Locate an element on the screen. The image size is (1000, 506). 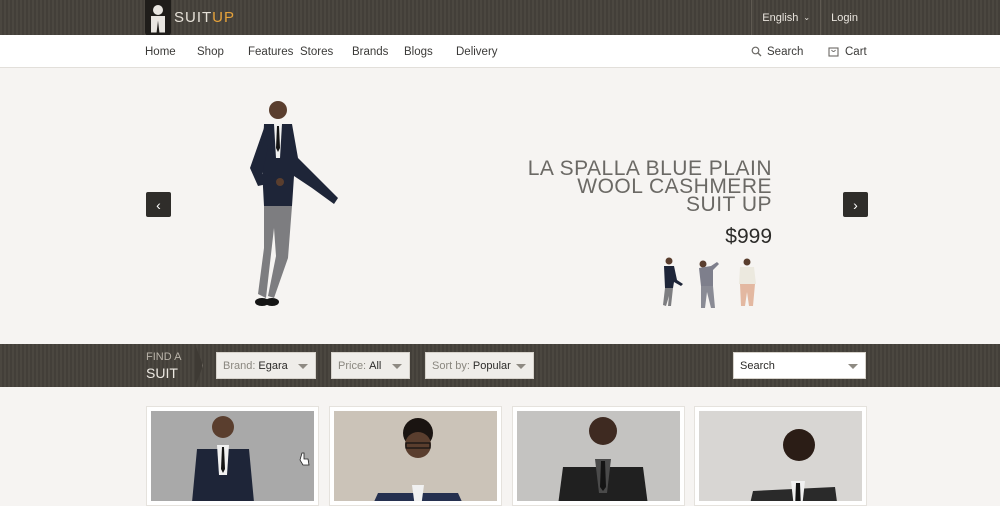
nav-cart-label: Cart is located at coordinates (856, 51).